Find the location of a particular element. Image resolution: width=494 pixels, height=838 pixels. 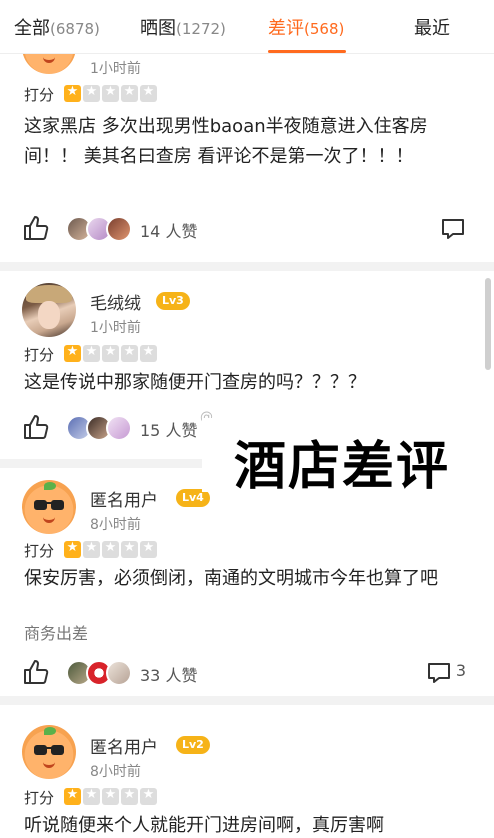

level-badge: Lv3 is located at coordinates (173, 301).